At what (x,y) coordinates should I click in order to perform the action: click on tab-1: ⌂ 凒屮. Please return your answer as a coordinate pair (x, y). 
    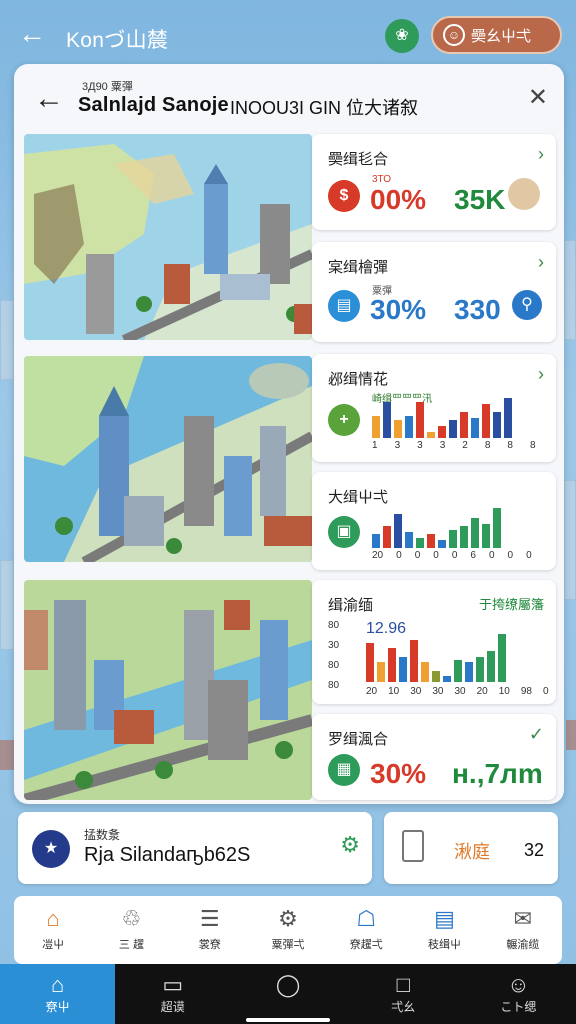
    Looking at the image, I should click on (53, 930).